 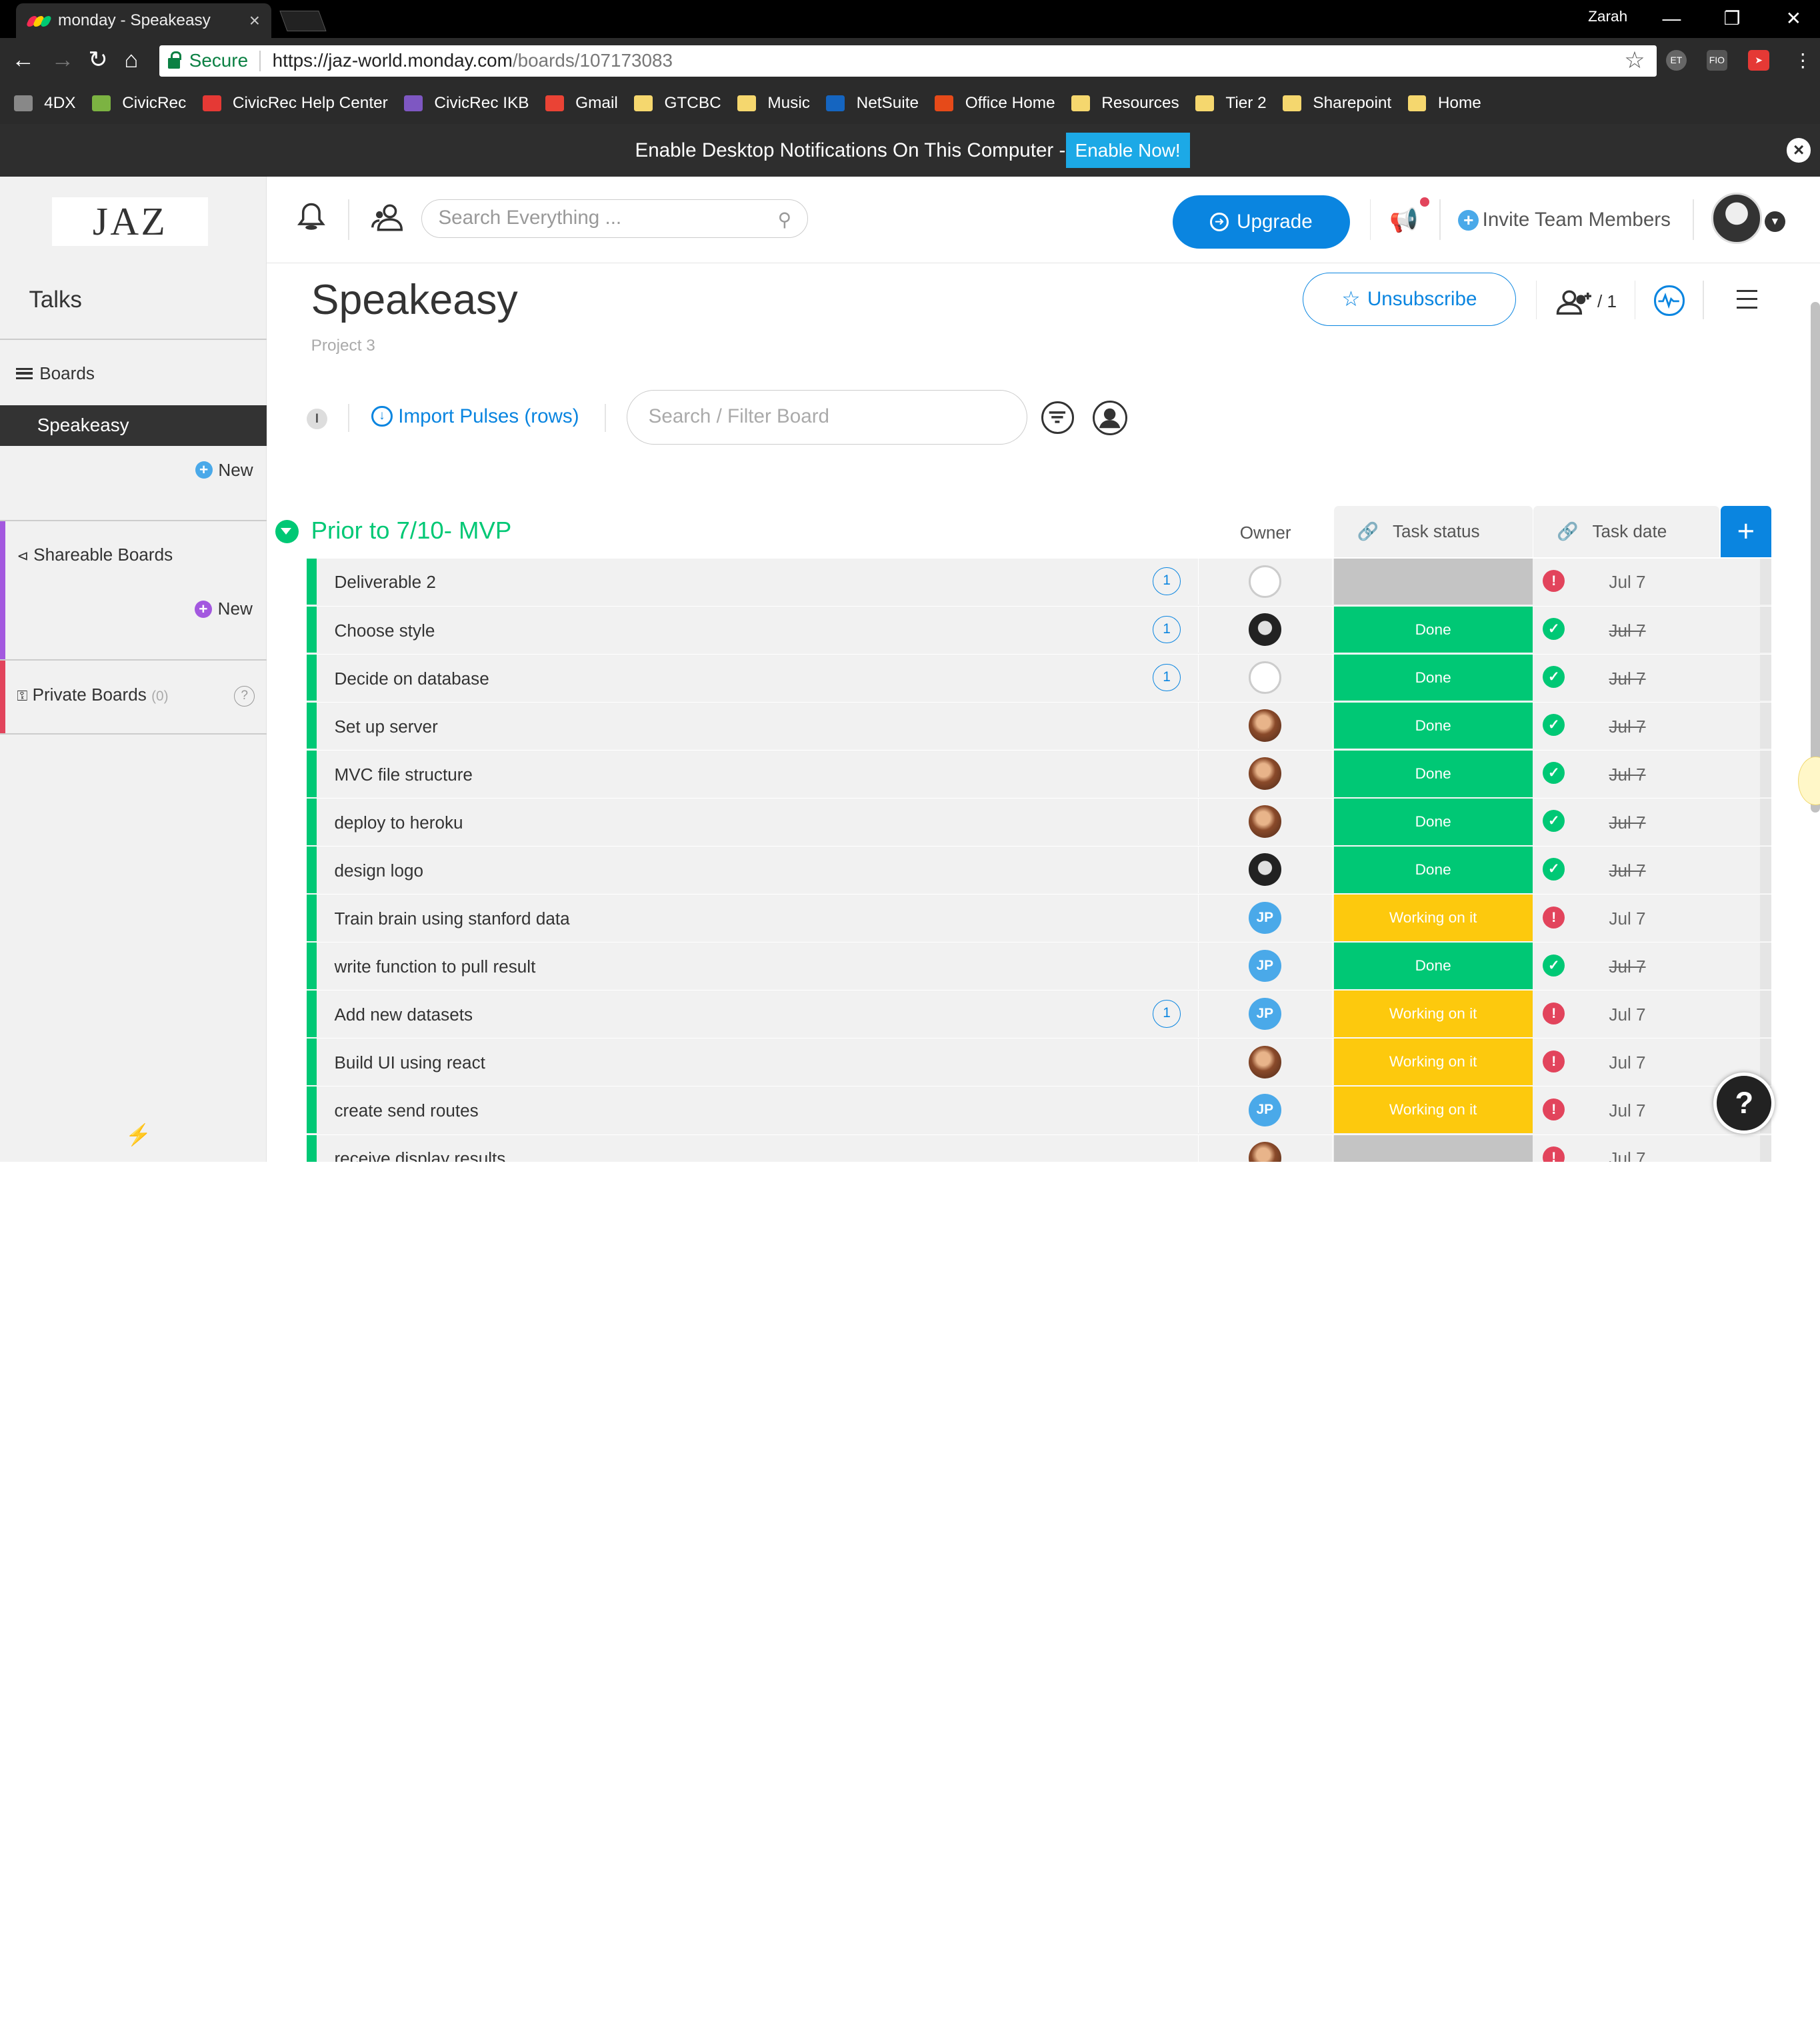 What do you see at coordinates (581, 104) in the screenshot?
I see `bookmark-gmail: Gmail` at bounding box center [581, 104].